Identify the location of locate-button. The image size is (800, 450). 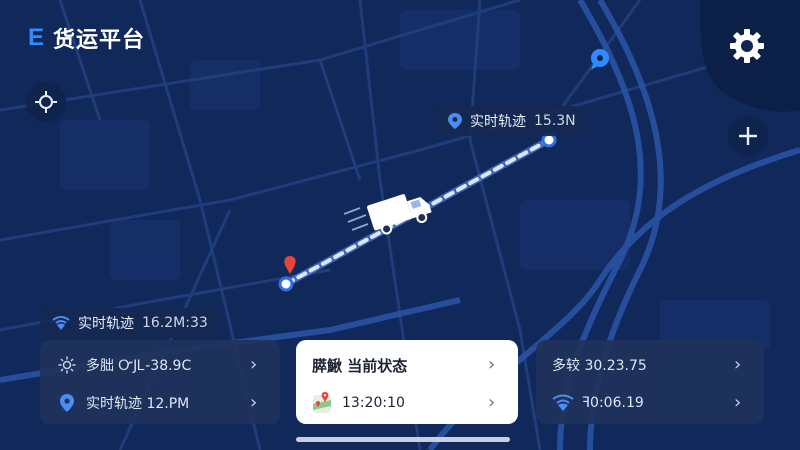
(46, 102).